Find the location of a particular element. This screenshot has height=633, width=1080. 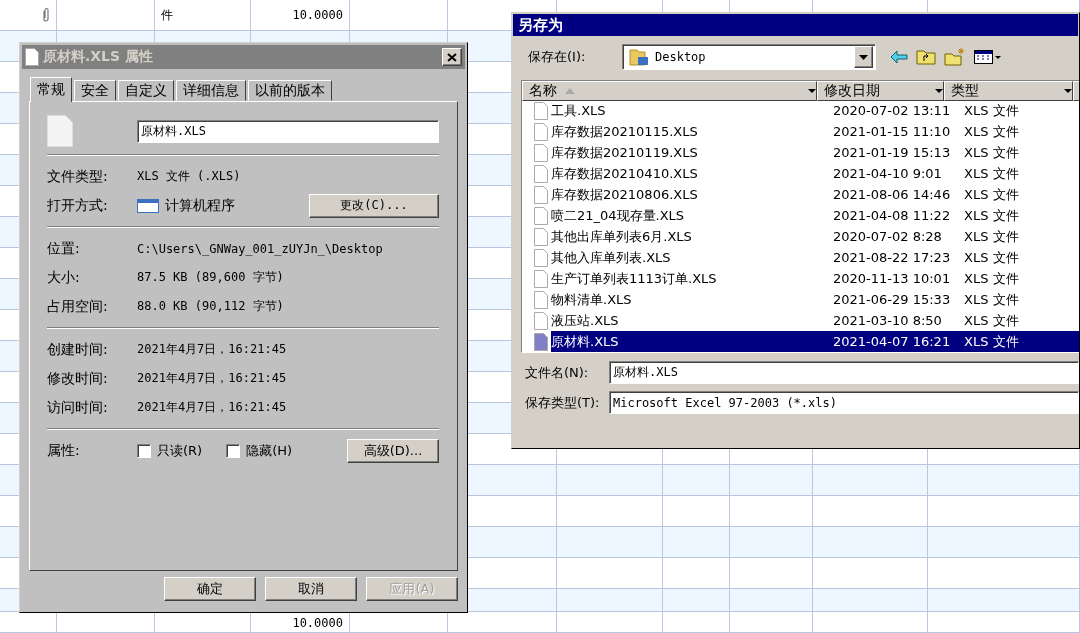

file-row: 库存数据20210806.XLS 2021-08-06 14:46 XLS 文件 is located at coordinates (800, 194).